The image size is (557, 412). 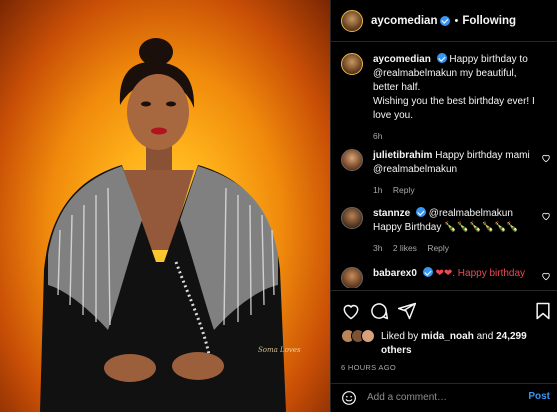 What do you see at coordinates (279, 350) in the screenshot?
I see `photo-signature: Soma Loves` at bounding box center [279, 350].